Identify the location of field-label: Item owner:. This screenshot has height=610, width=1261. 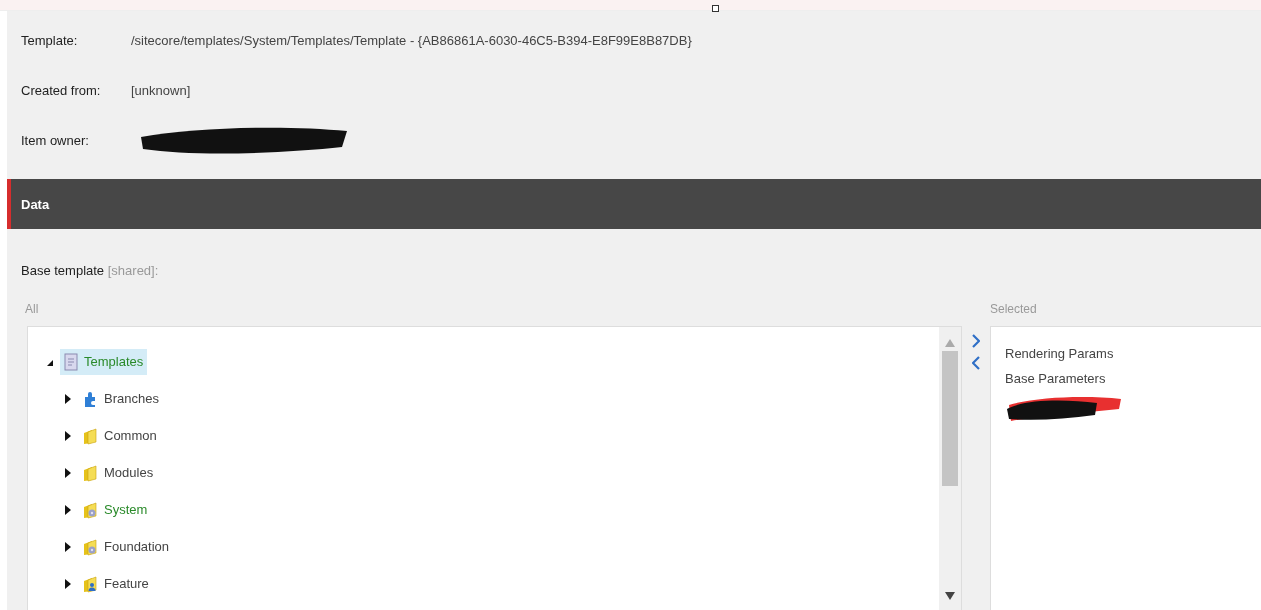
(55, 140).